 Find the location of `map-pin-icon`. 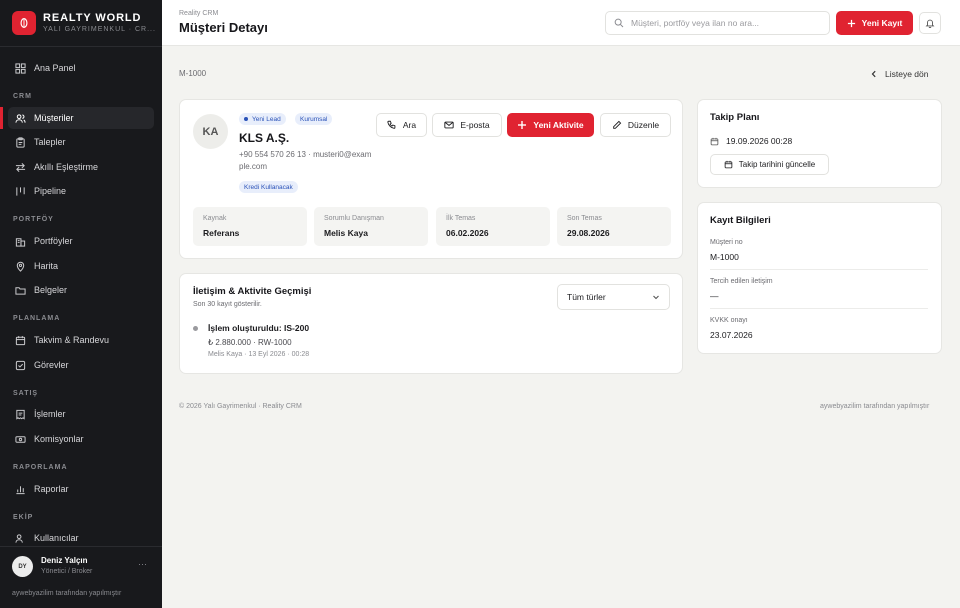

map-pin-icon is located at coordinates (20, 266).